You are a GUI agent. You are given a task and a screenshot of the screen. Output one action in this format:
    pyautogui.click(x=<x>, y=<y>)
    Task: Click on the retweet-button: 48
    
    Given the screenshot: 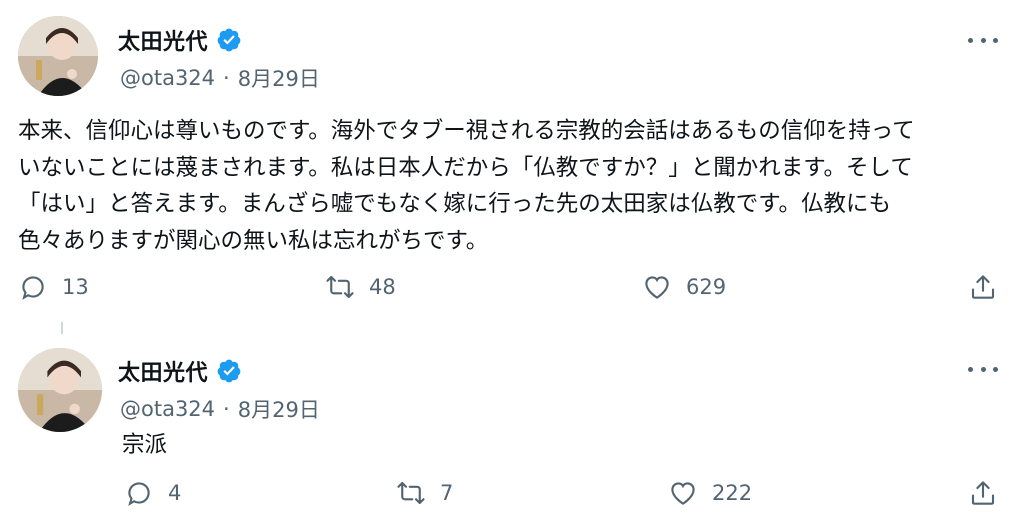 What is the action you would take?
    pyautogui.click(x=360, y=287)
    